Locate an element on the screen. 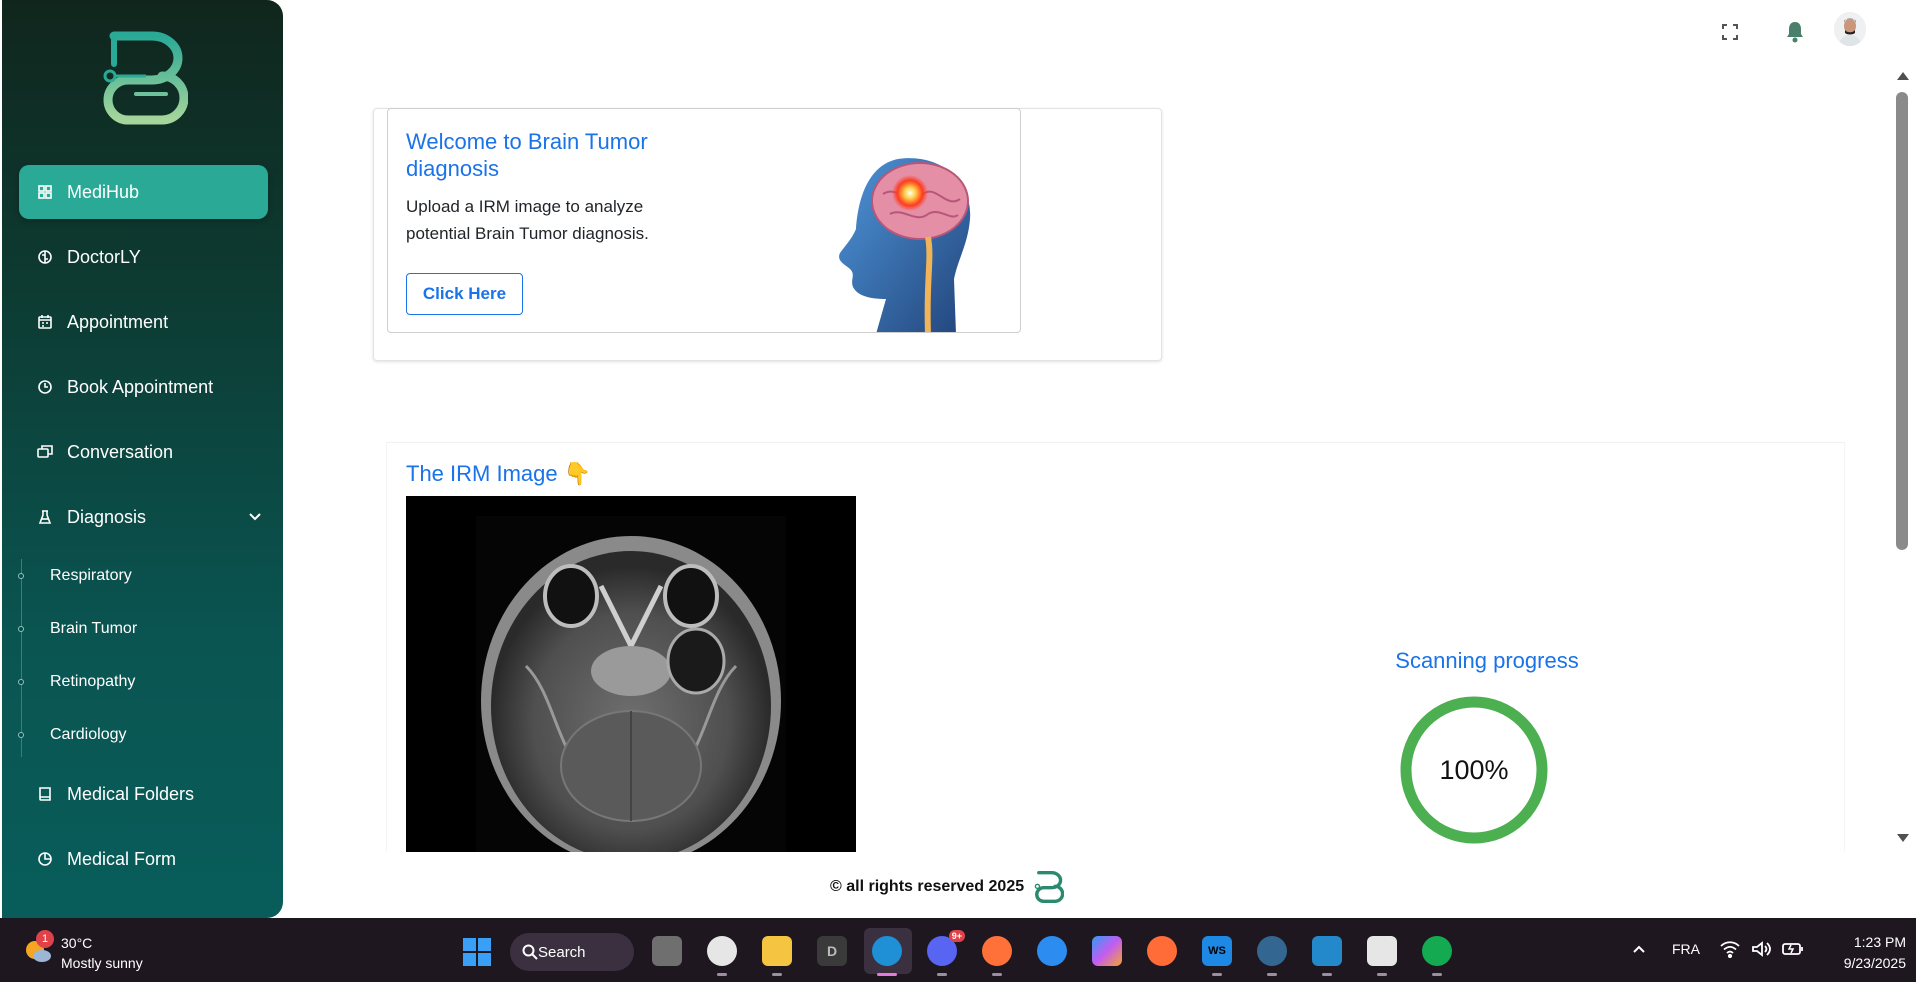 The height and width of the screenshot is (982, 1916). sidebar-item-medical-folders: Medical Folders is located at coordinates (143, 794).